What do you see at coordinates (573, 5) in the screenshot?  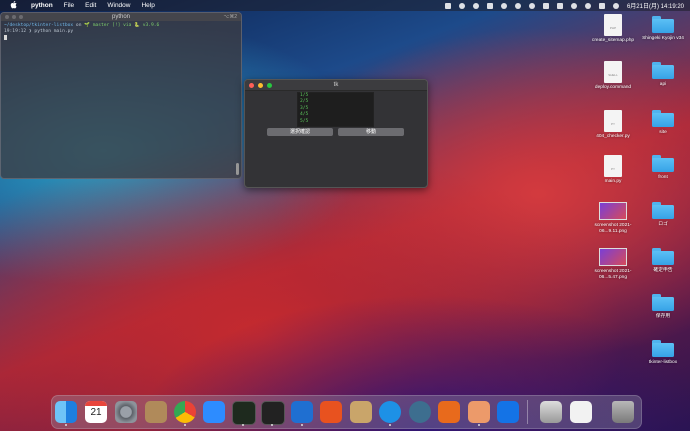 I see `wifi-icon` at bounding box center [573, 5].